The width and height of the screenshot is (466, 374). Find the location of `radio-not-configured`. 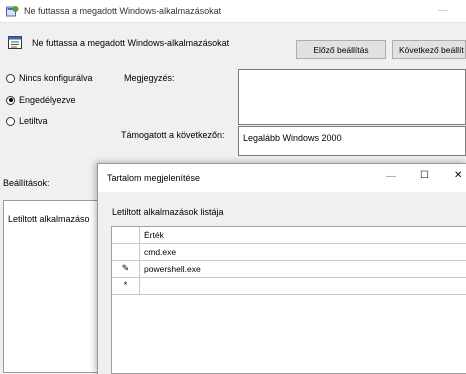

radio-not-configured is located at coordinates (10, 78).